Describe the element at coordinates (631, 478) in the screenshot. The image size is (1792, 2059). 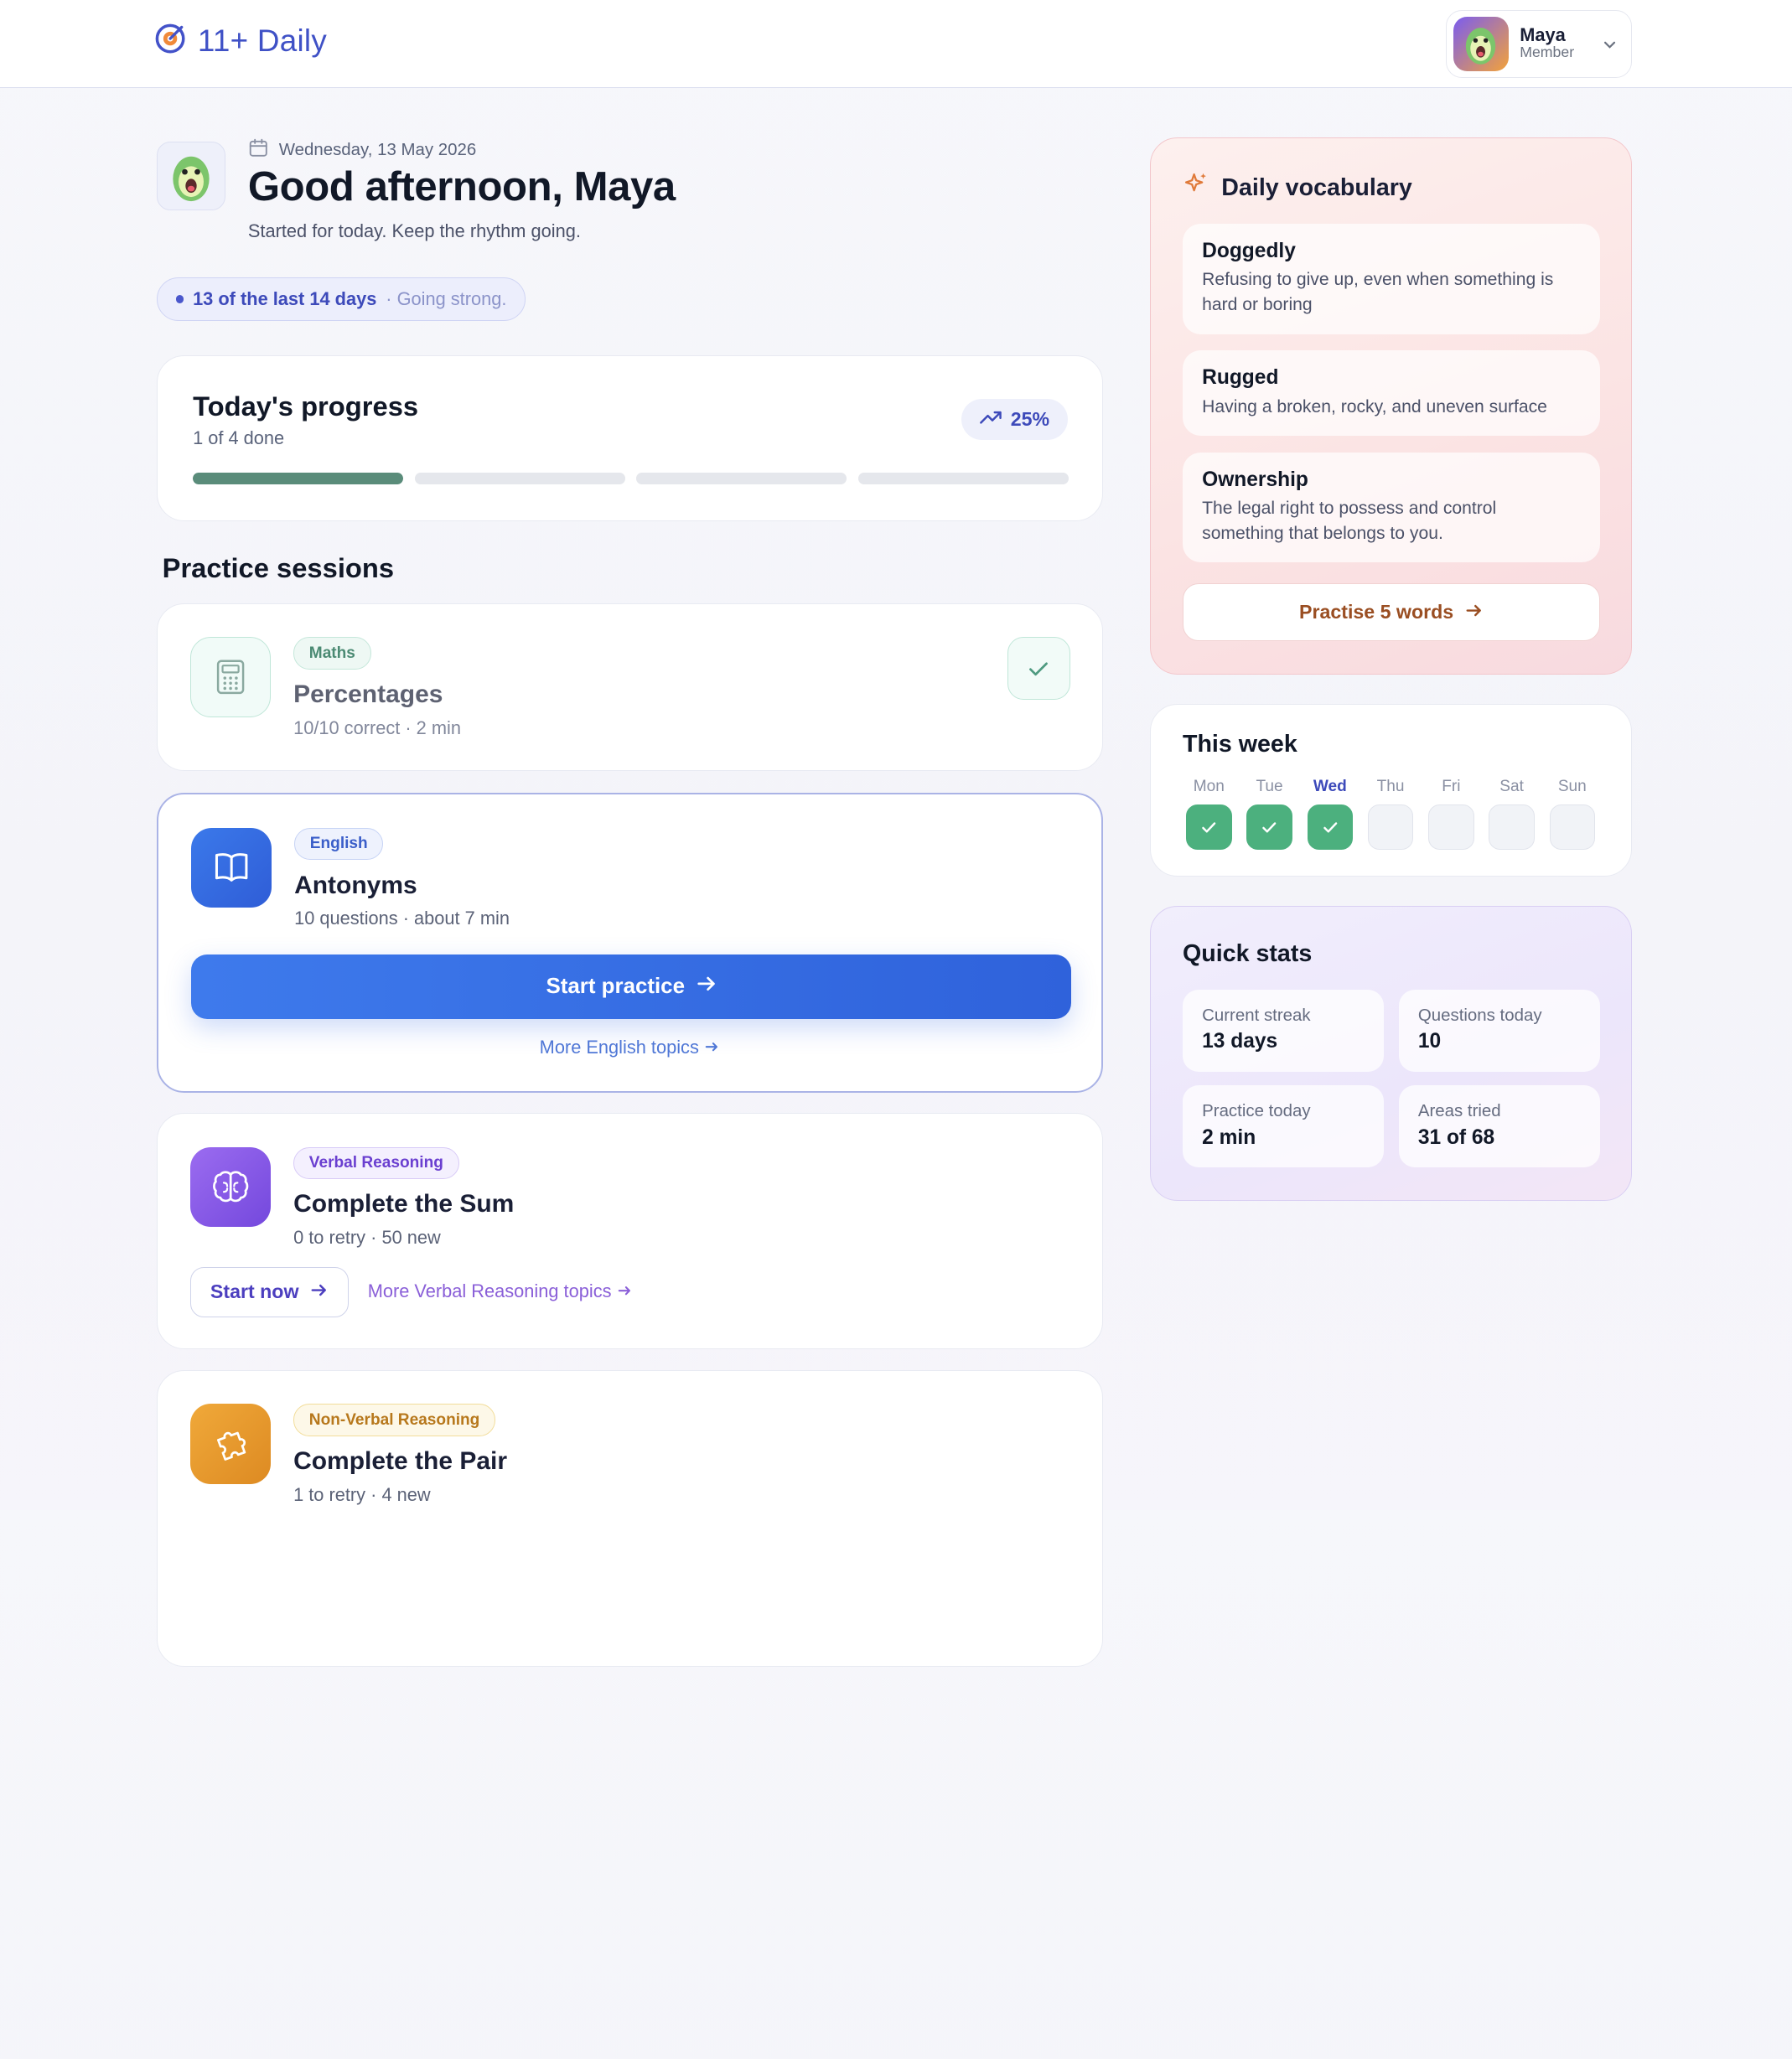
I see `progress-segments` at that location.